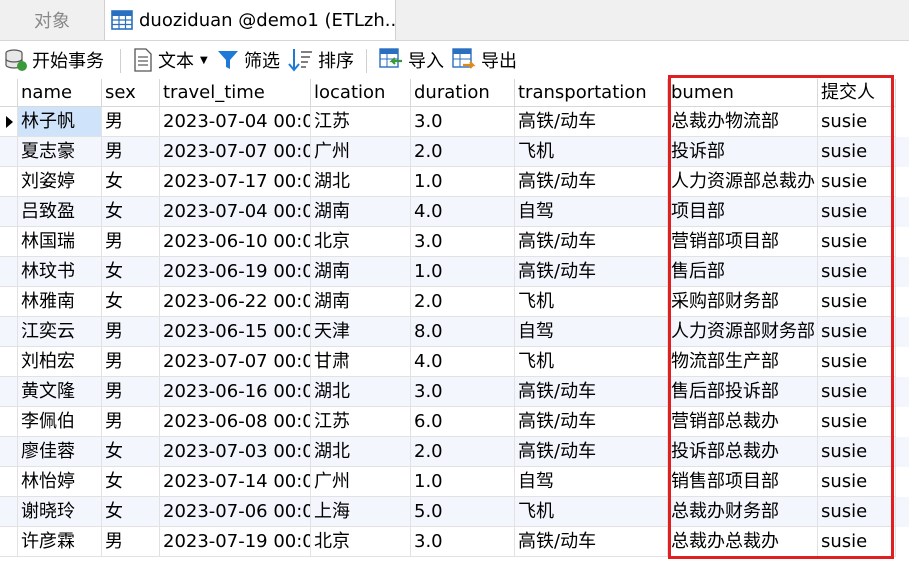 Image resolution: width=909 pixels, height=561 pixels. I want to click on cell-location: 上海, so click(361, 512).